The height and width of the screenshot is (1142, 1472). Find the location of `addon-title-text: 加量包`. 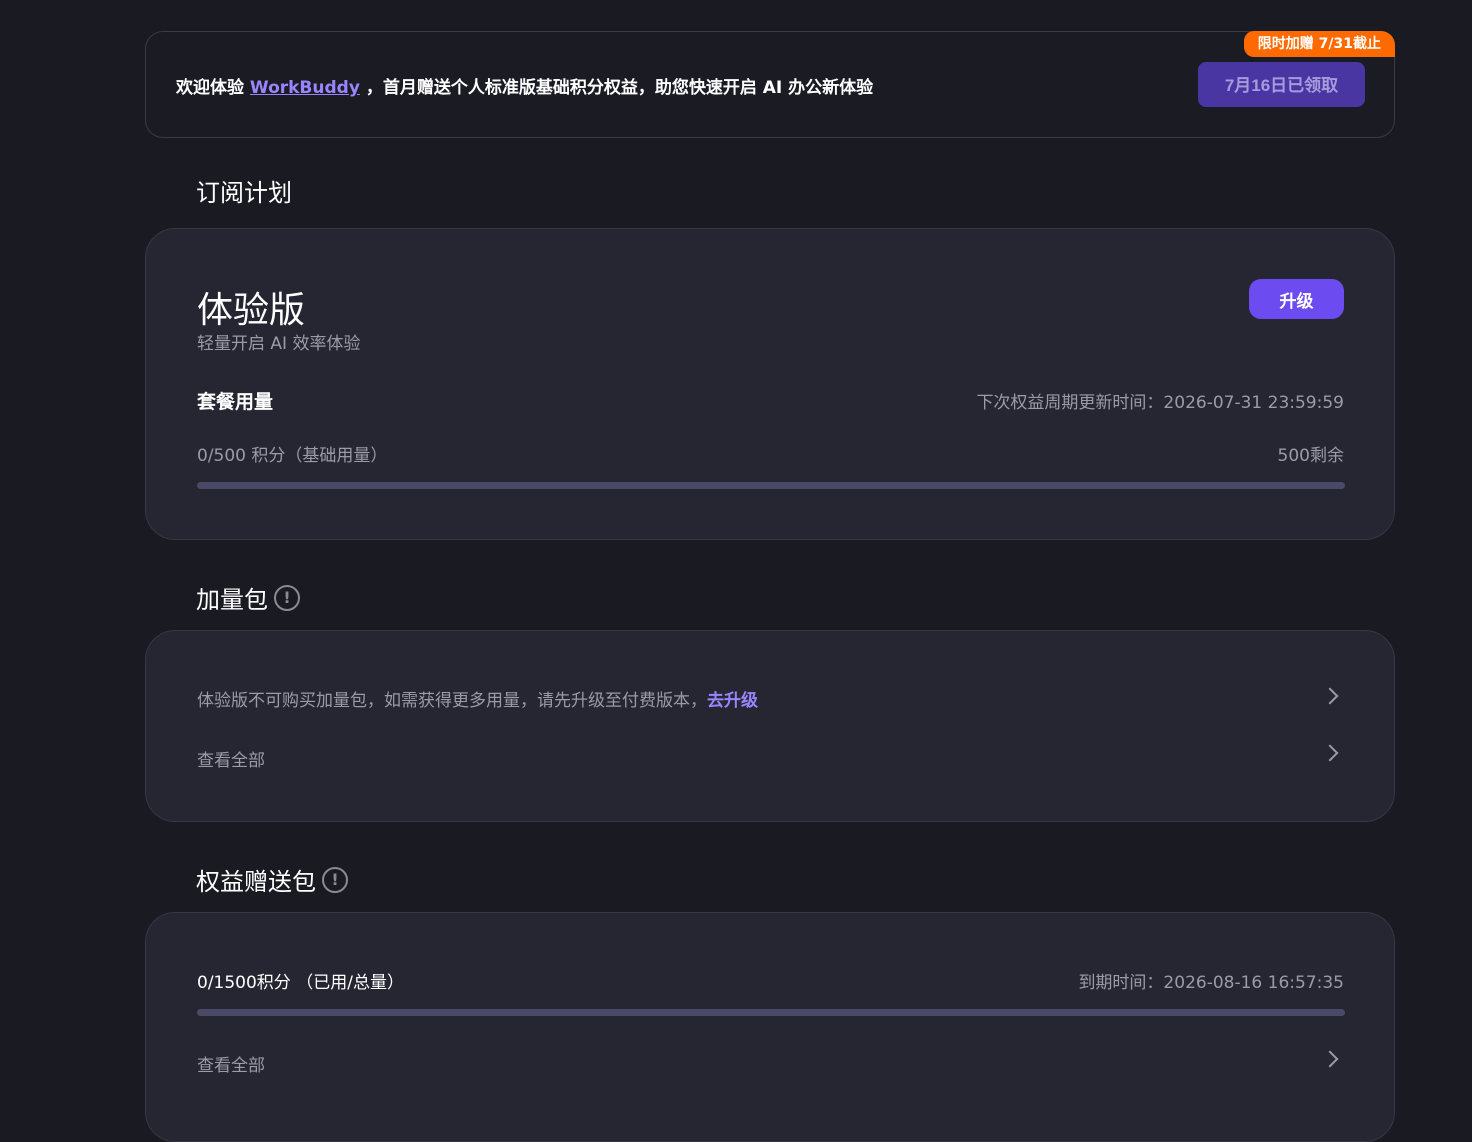

addon-title-text: 加量包 is located at coordinates (232, 600).